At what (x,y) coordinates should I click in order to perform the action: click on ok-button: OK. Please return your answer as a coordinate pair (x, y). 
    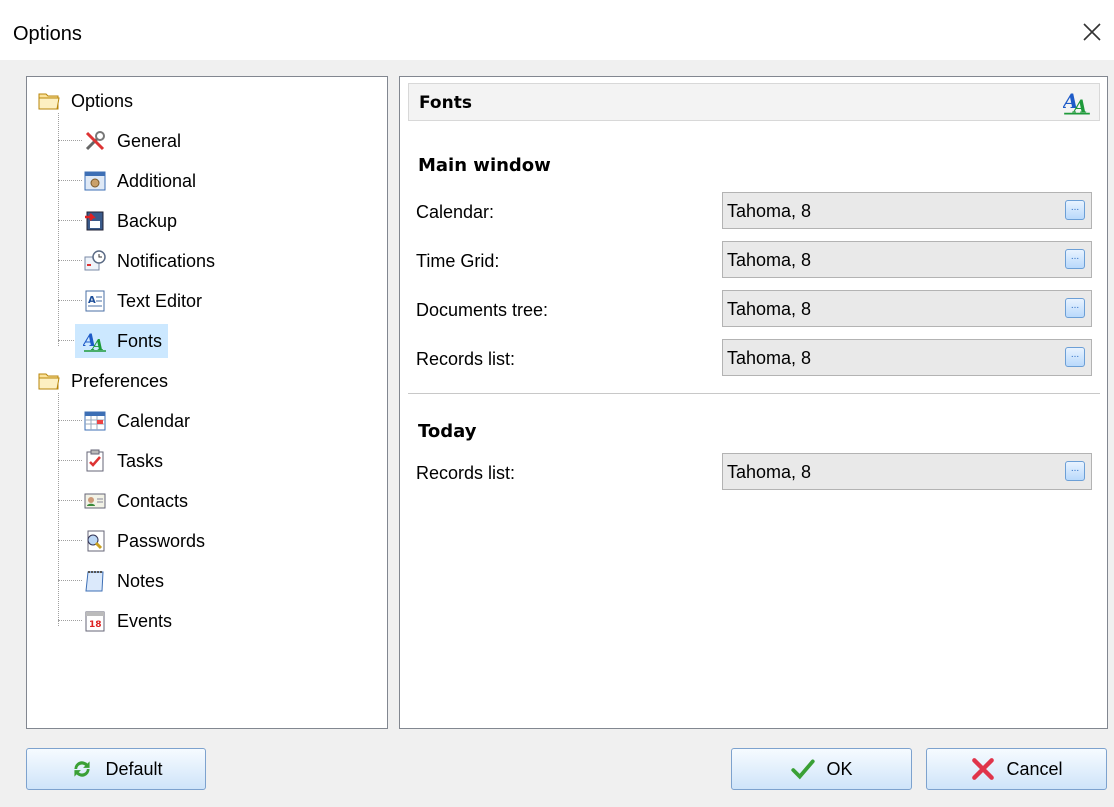
    Looking at the image, I should click on (821, 769).